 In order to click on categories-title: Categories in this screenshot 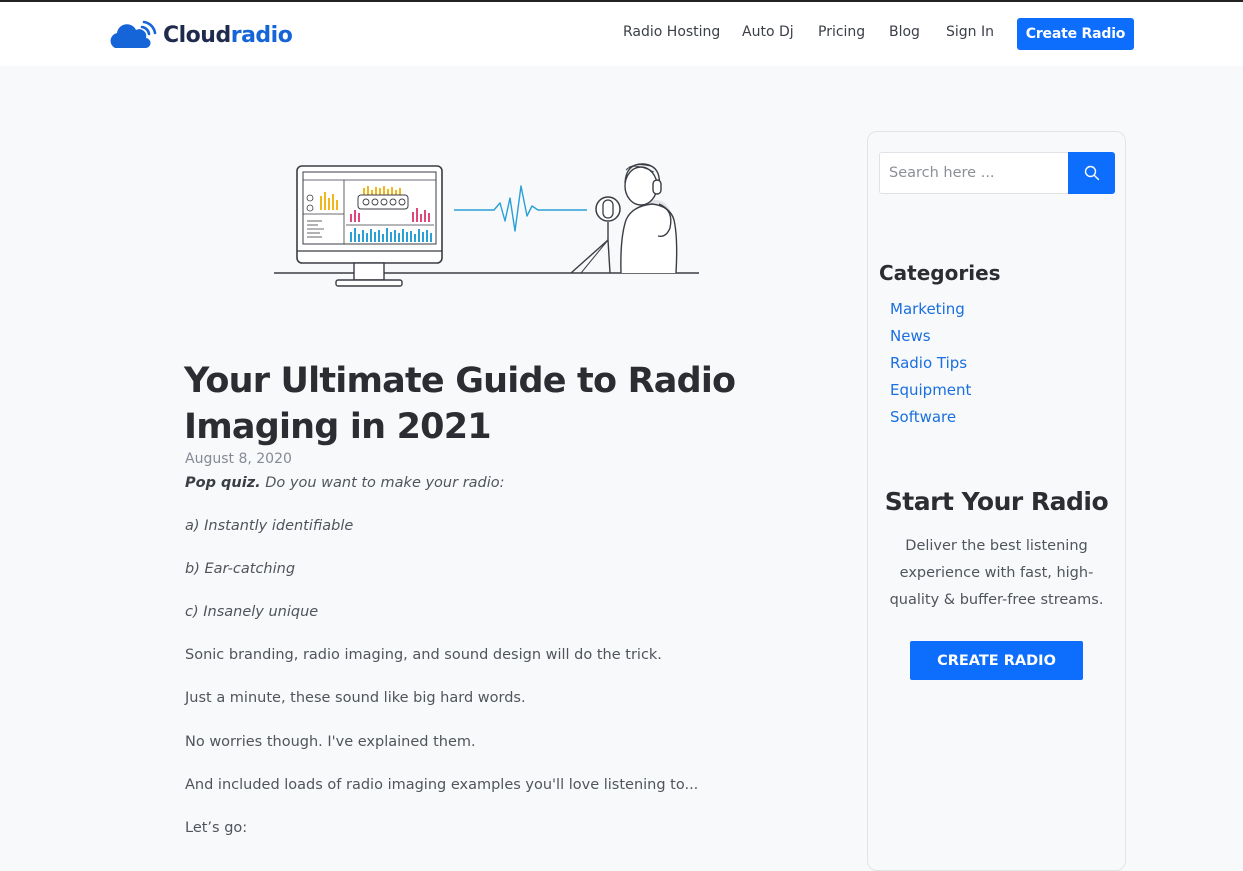, I will do `click(940, 273)`.